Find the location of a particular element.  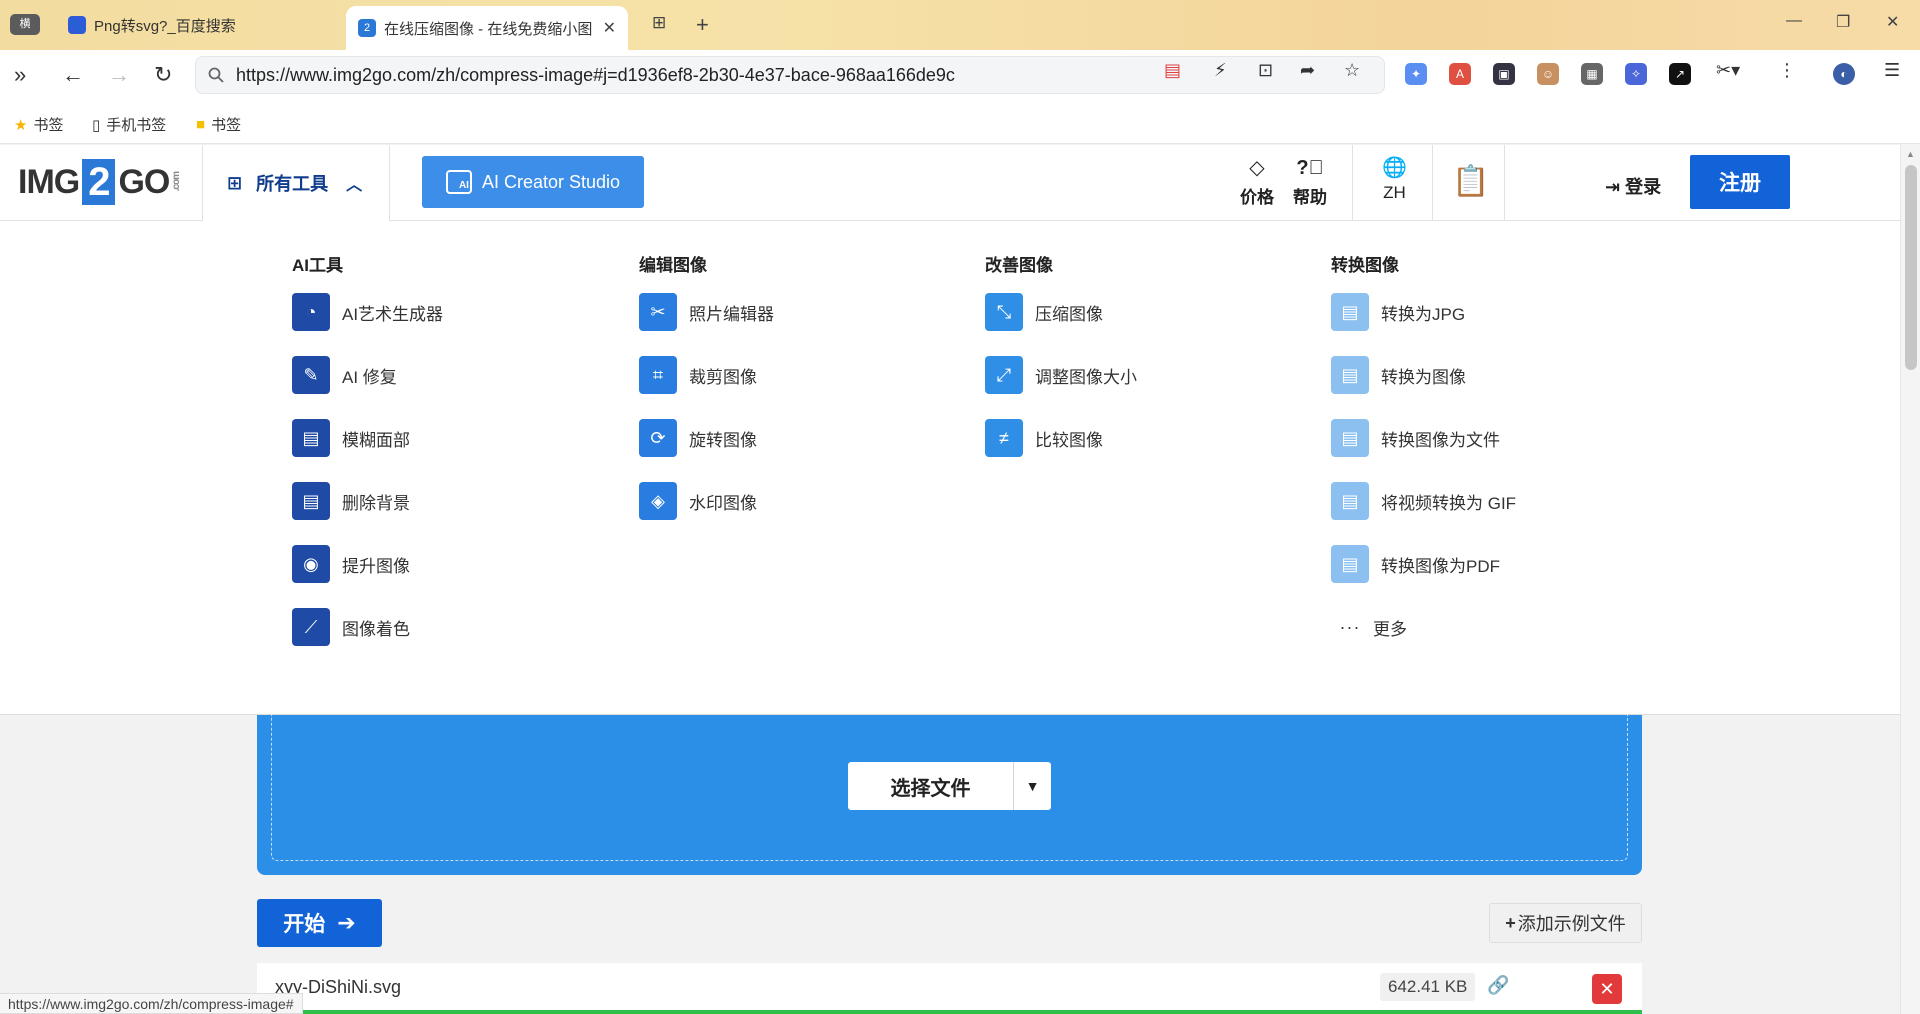

menu-item-image-to-document: ▤ 转换图像为文件 is located at coordinates (1423, 438).